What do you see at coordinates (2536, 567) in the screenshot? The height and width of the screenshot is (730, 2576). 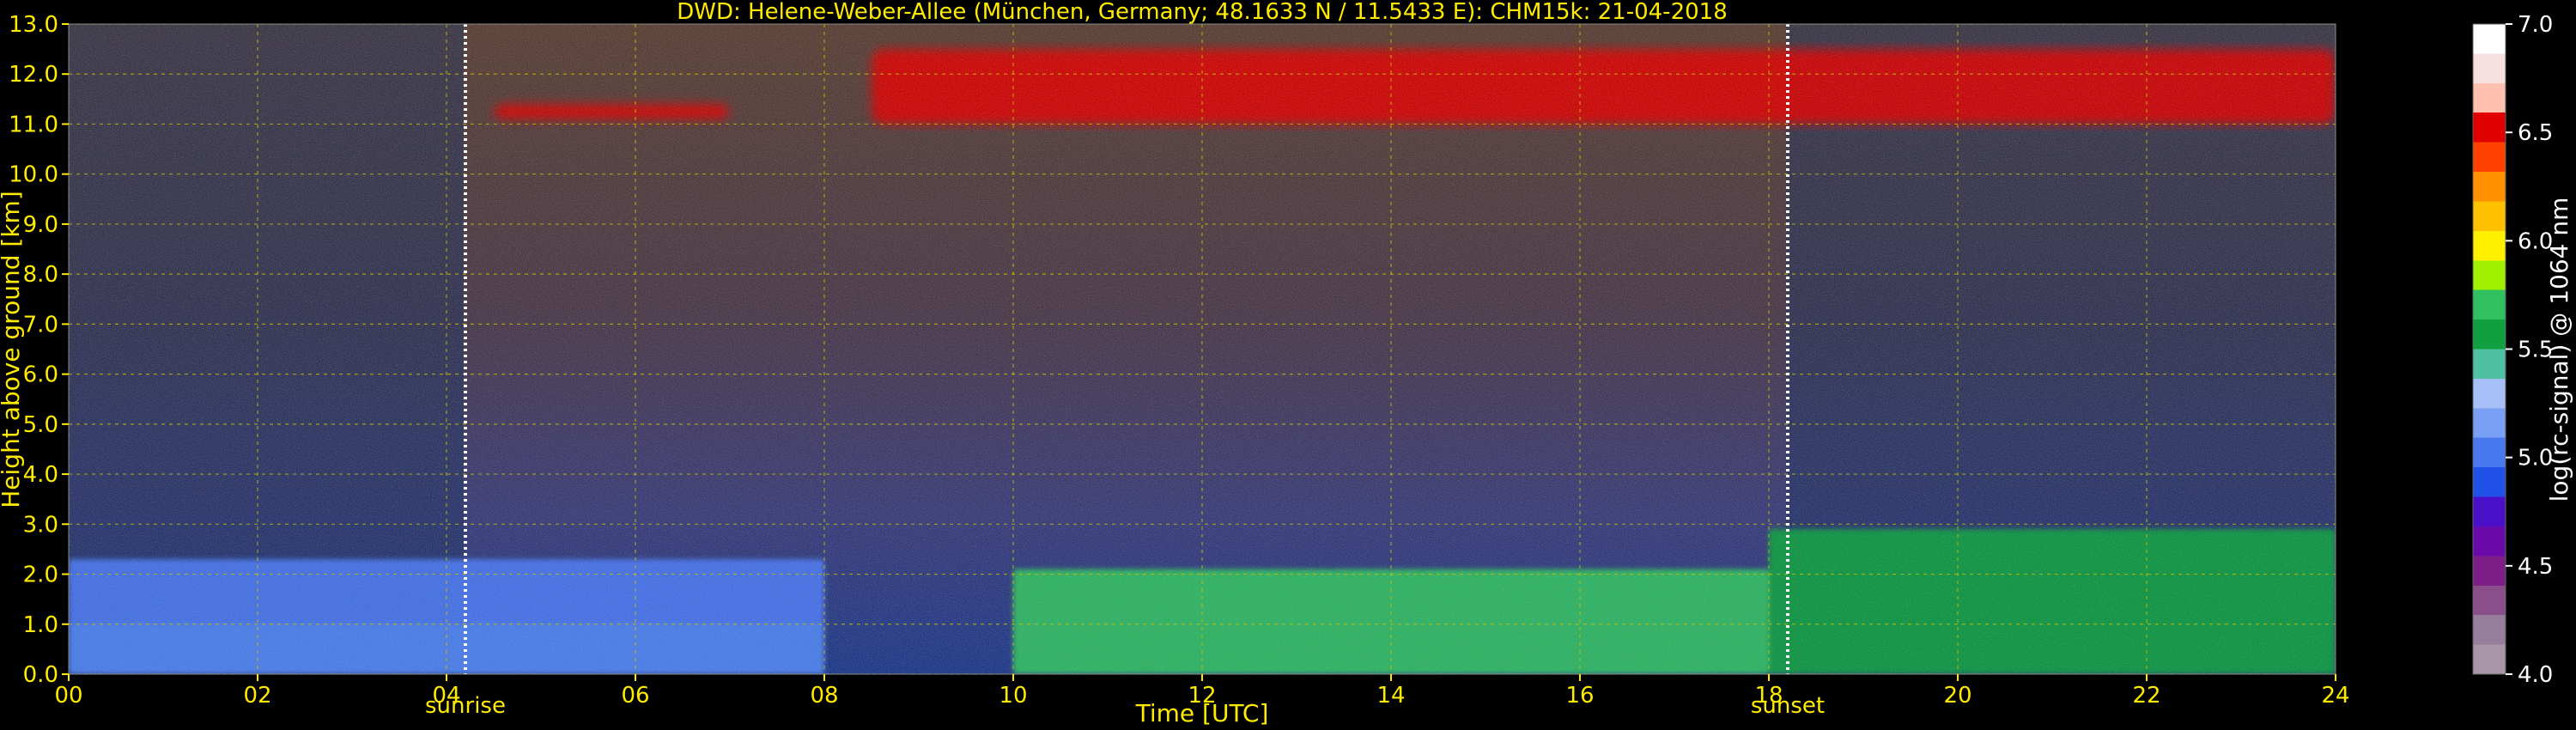 I see `colorbar-tick-label: 4.5` at bounding box center [2536, 567].